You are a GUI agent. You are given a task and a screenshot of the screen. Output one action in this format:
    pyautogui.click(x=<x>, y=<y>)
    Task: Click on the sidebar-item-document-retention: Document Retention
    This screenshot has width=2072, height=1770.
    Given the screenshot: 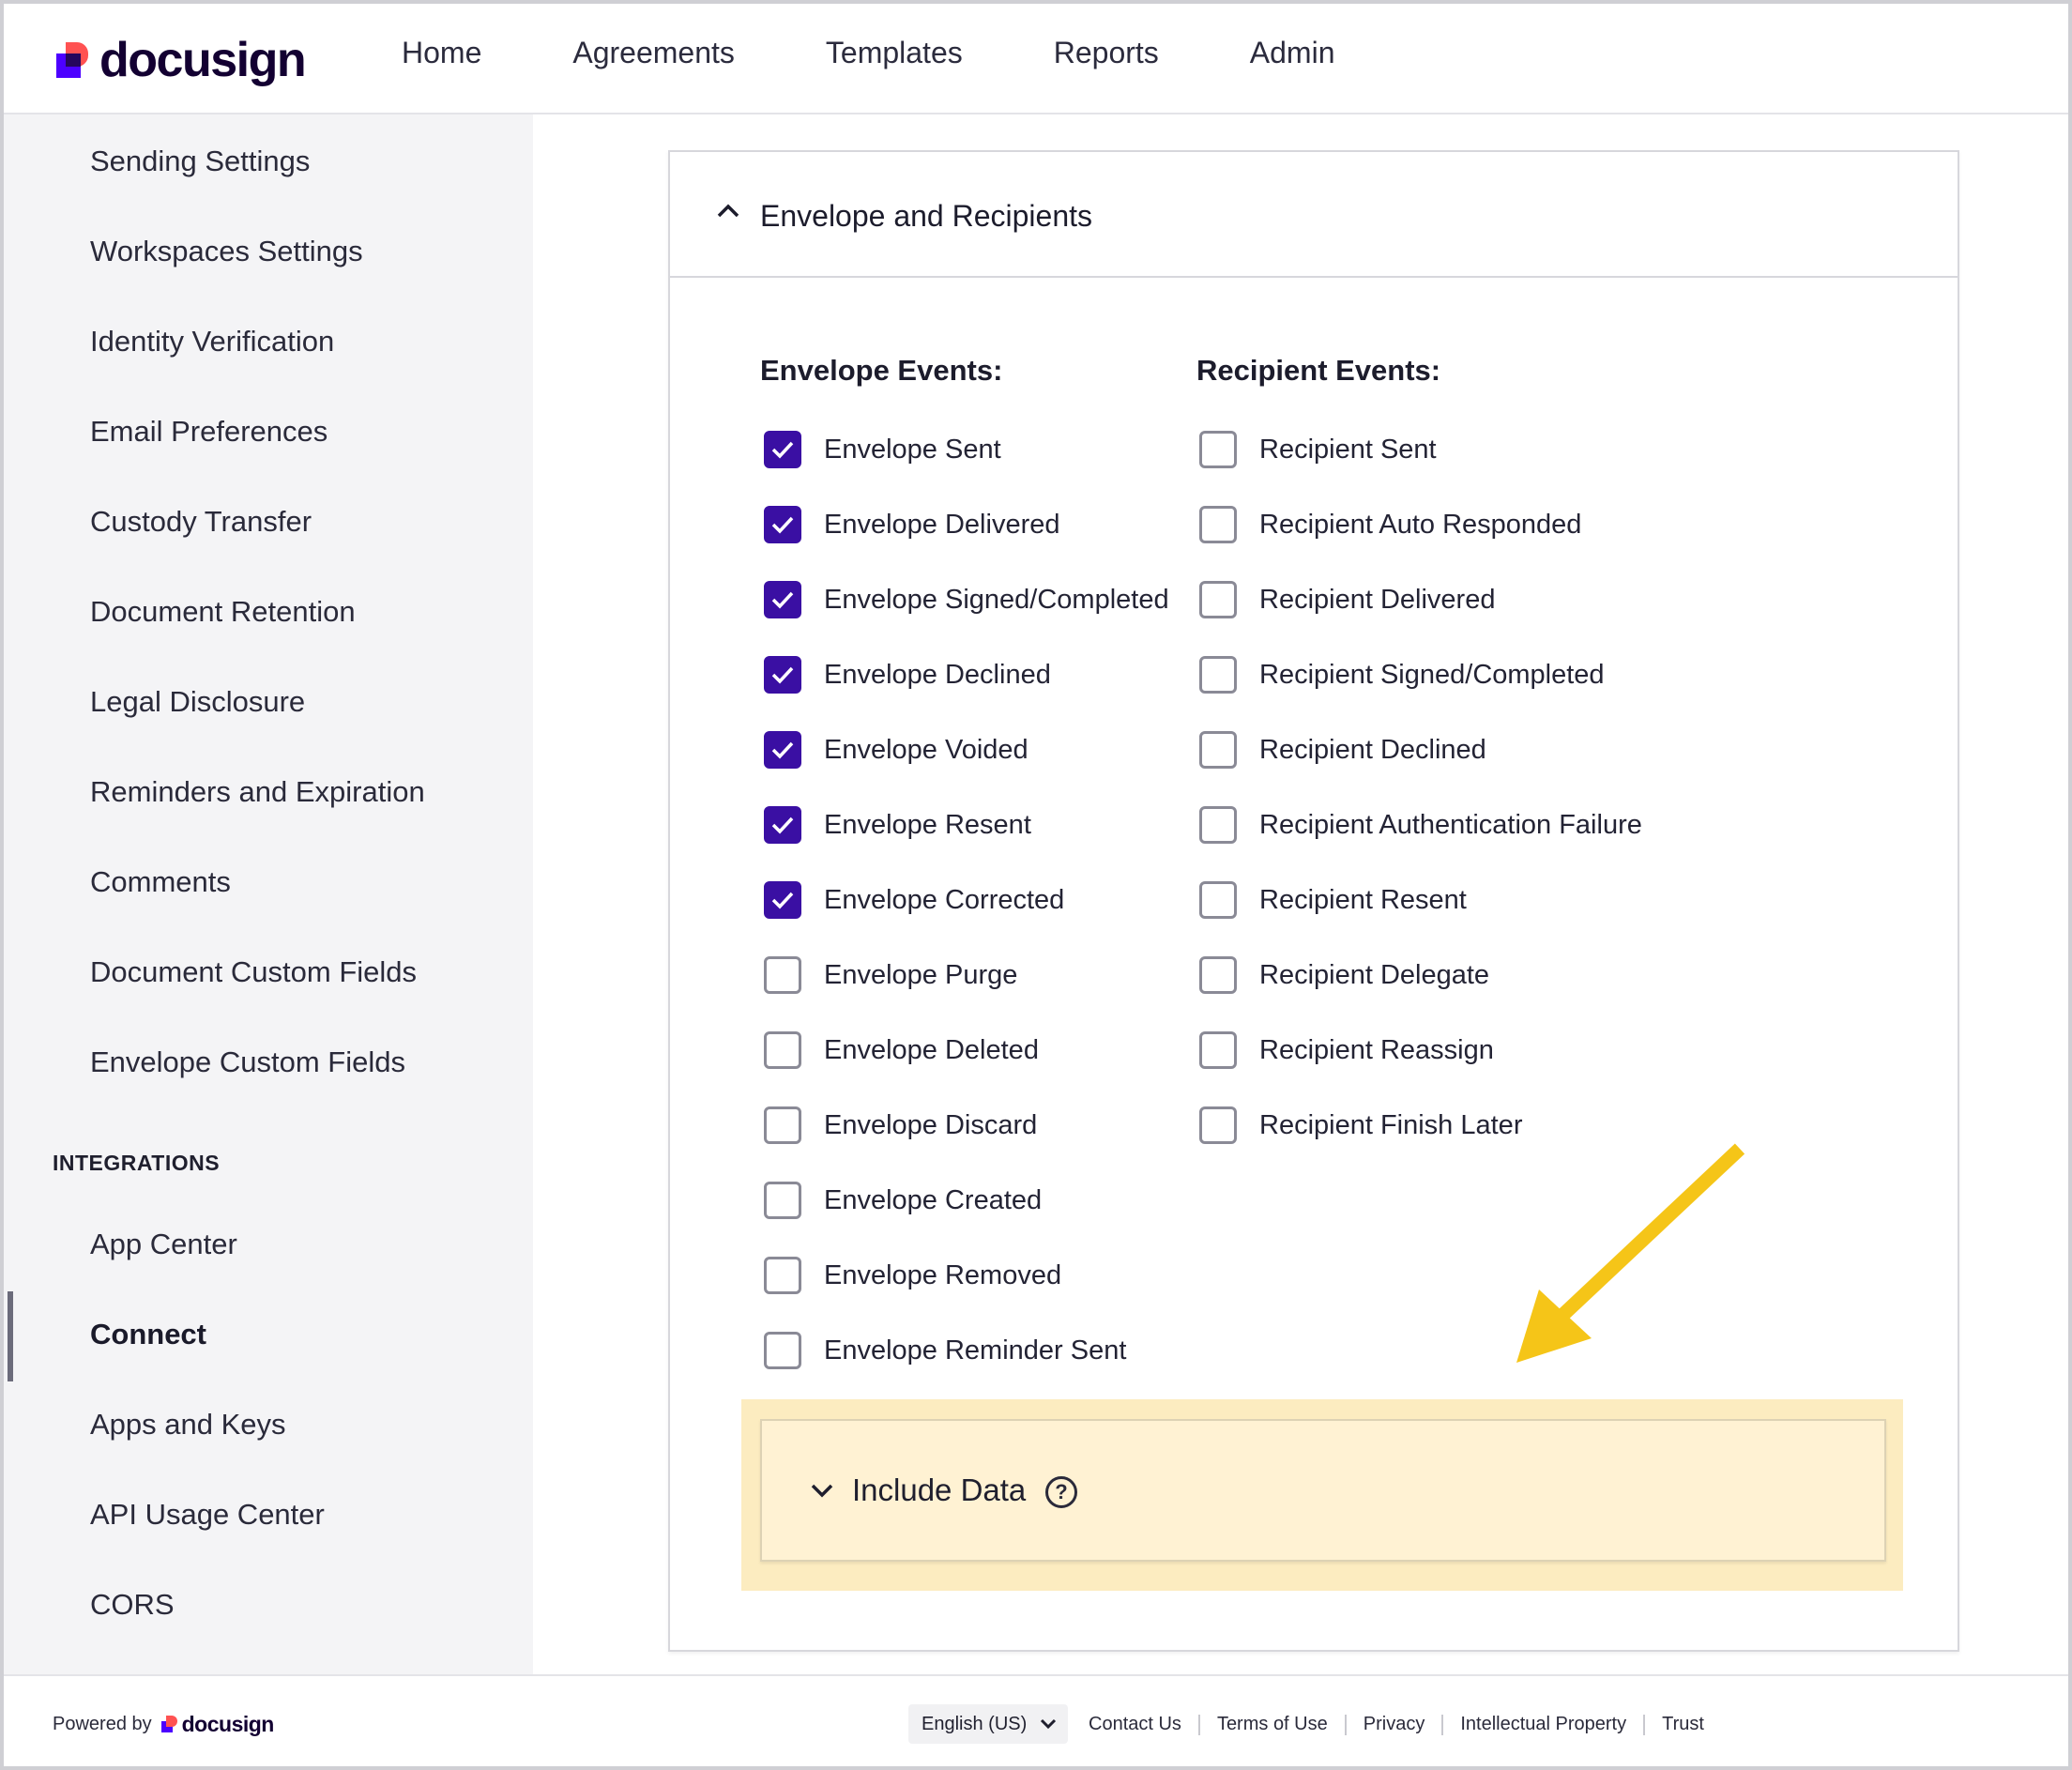 What is the action you would take?
    pyautogui.click(x=223, y=612)
    